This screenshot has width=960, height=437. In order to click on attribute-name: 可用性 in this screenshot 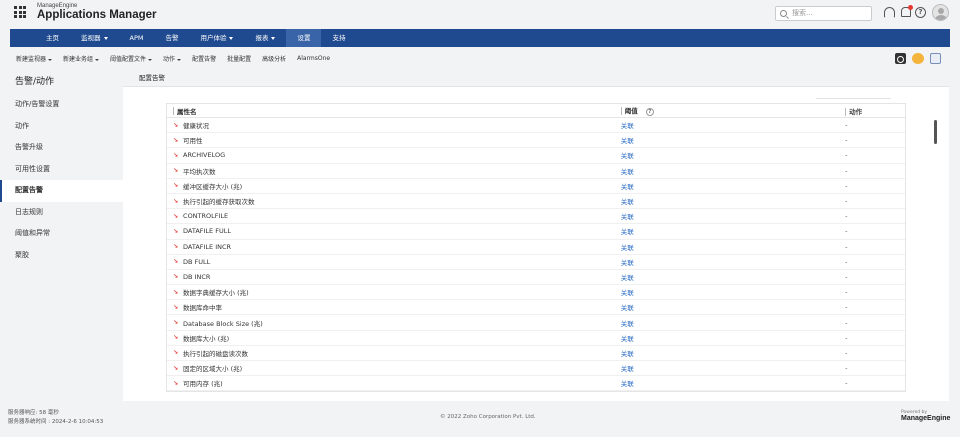, I will do `click(193, 140)`.